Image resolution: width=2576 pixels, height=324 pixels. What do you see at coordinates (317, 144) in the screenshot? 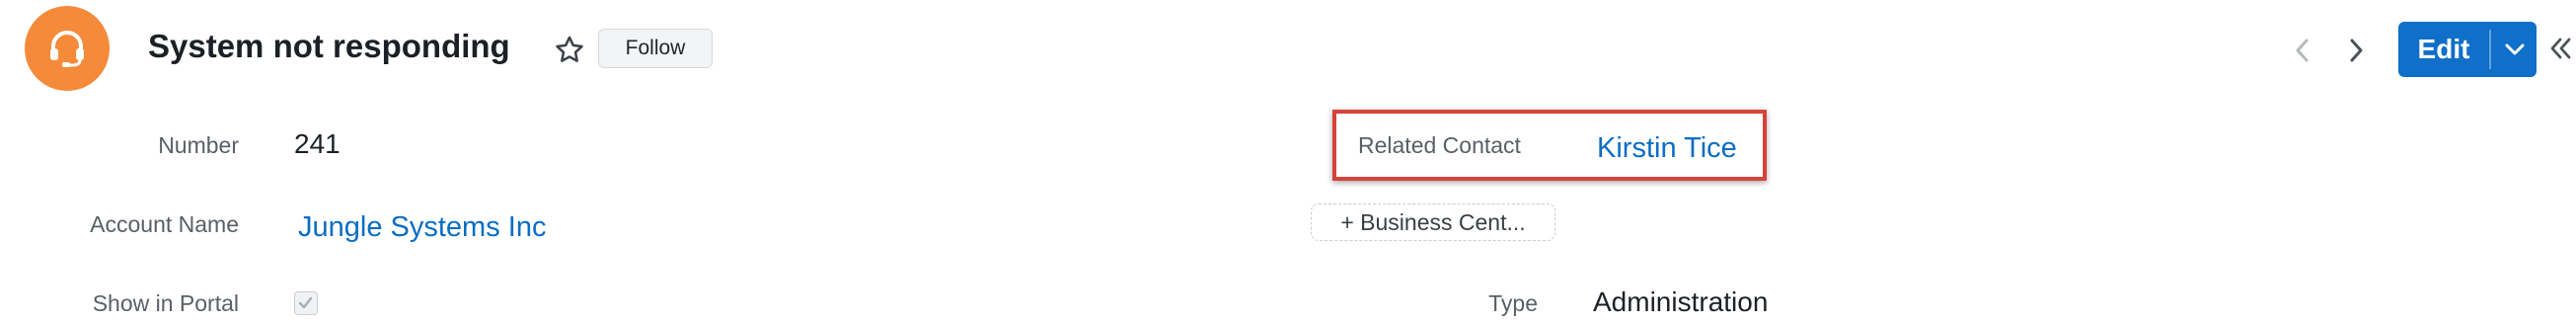
I see `number-value: 241` at bounding box center [317, 144].